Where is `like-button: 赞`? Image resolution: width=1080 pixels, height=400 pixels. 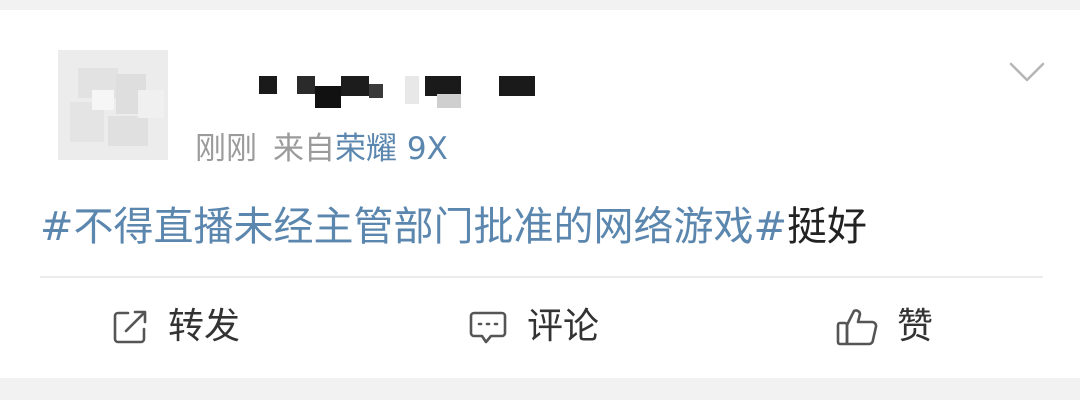 like-button: 赞 is located at coordinates (884, 327).